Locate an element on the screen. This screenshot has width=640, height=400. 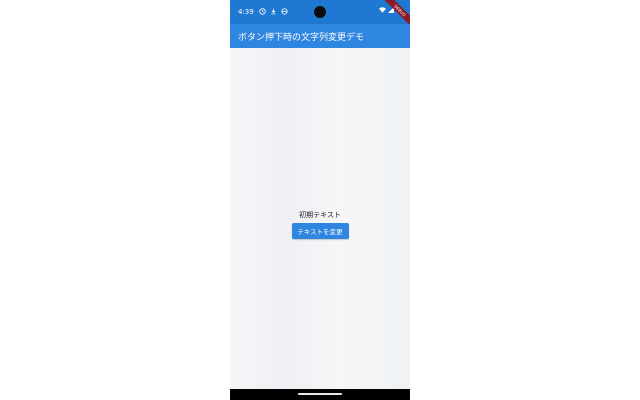
clock-icon is located at coordinates (262, 12).